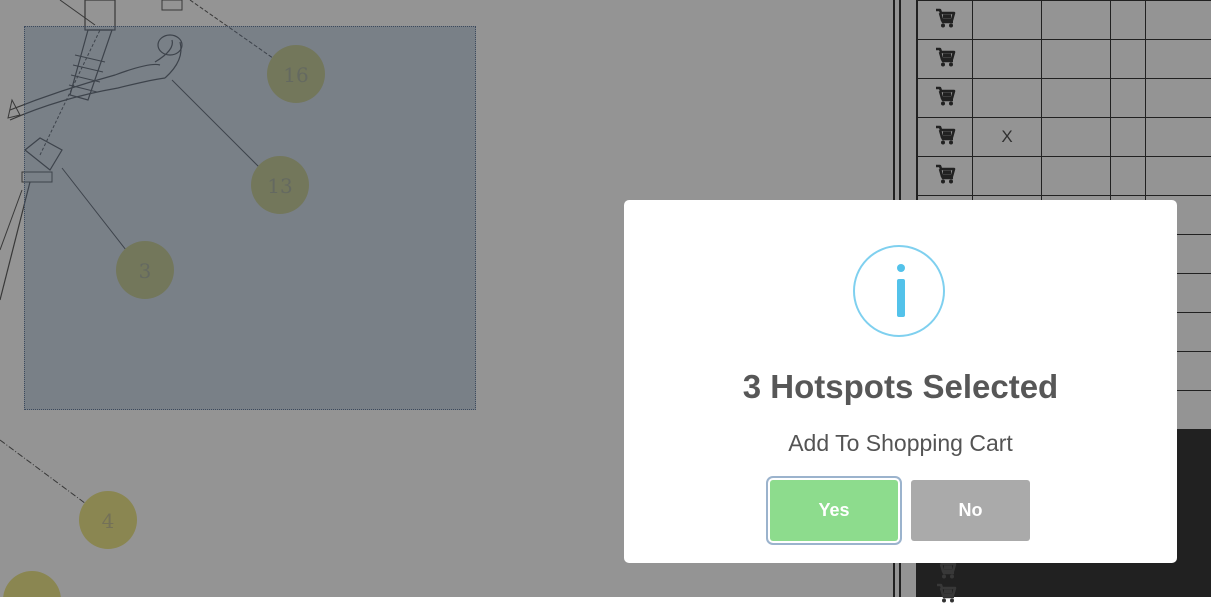  Describe the element at coordinates (970, 510) in the screenshot. I see `no-button: No` at that location.